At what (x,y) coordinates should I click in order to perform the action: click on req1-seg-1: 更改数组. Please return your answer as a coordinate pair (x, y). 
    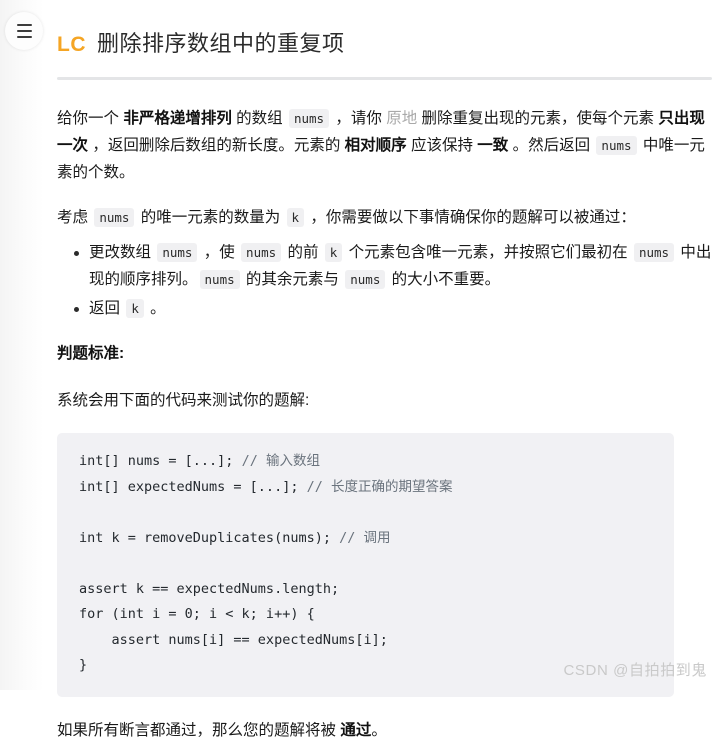
    Looking at the image, I should click on (122, 252).